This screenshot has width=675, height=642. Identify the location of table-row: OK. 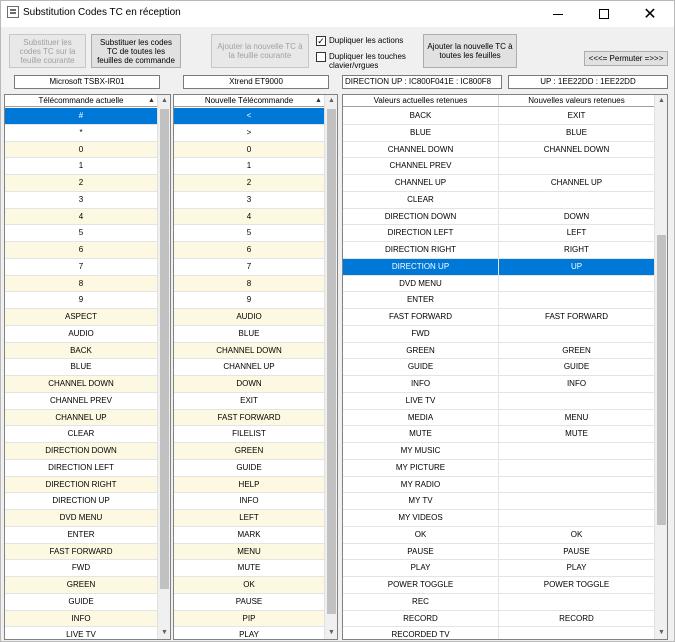
(249, 585).